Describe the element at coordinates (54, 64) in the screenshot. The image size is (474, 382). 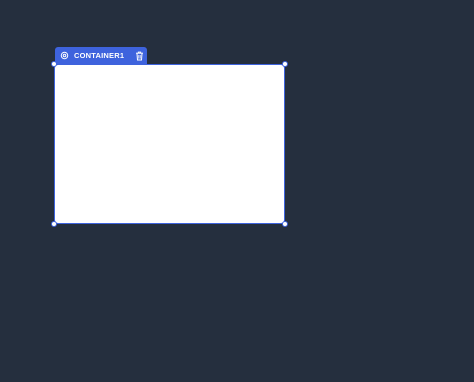
I see `resize-handle-top-left` at that location.